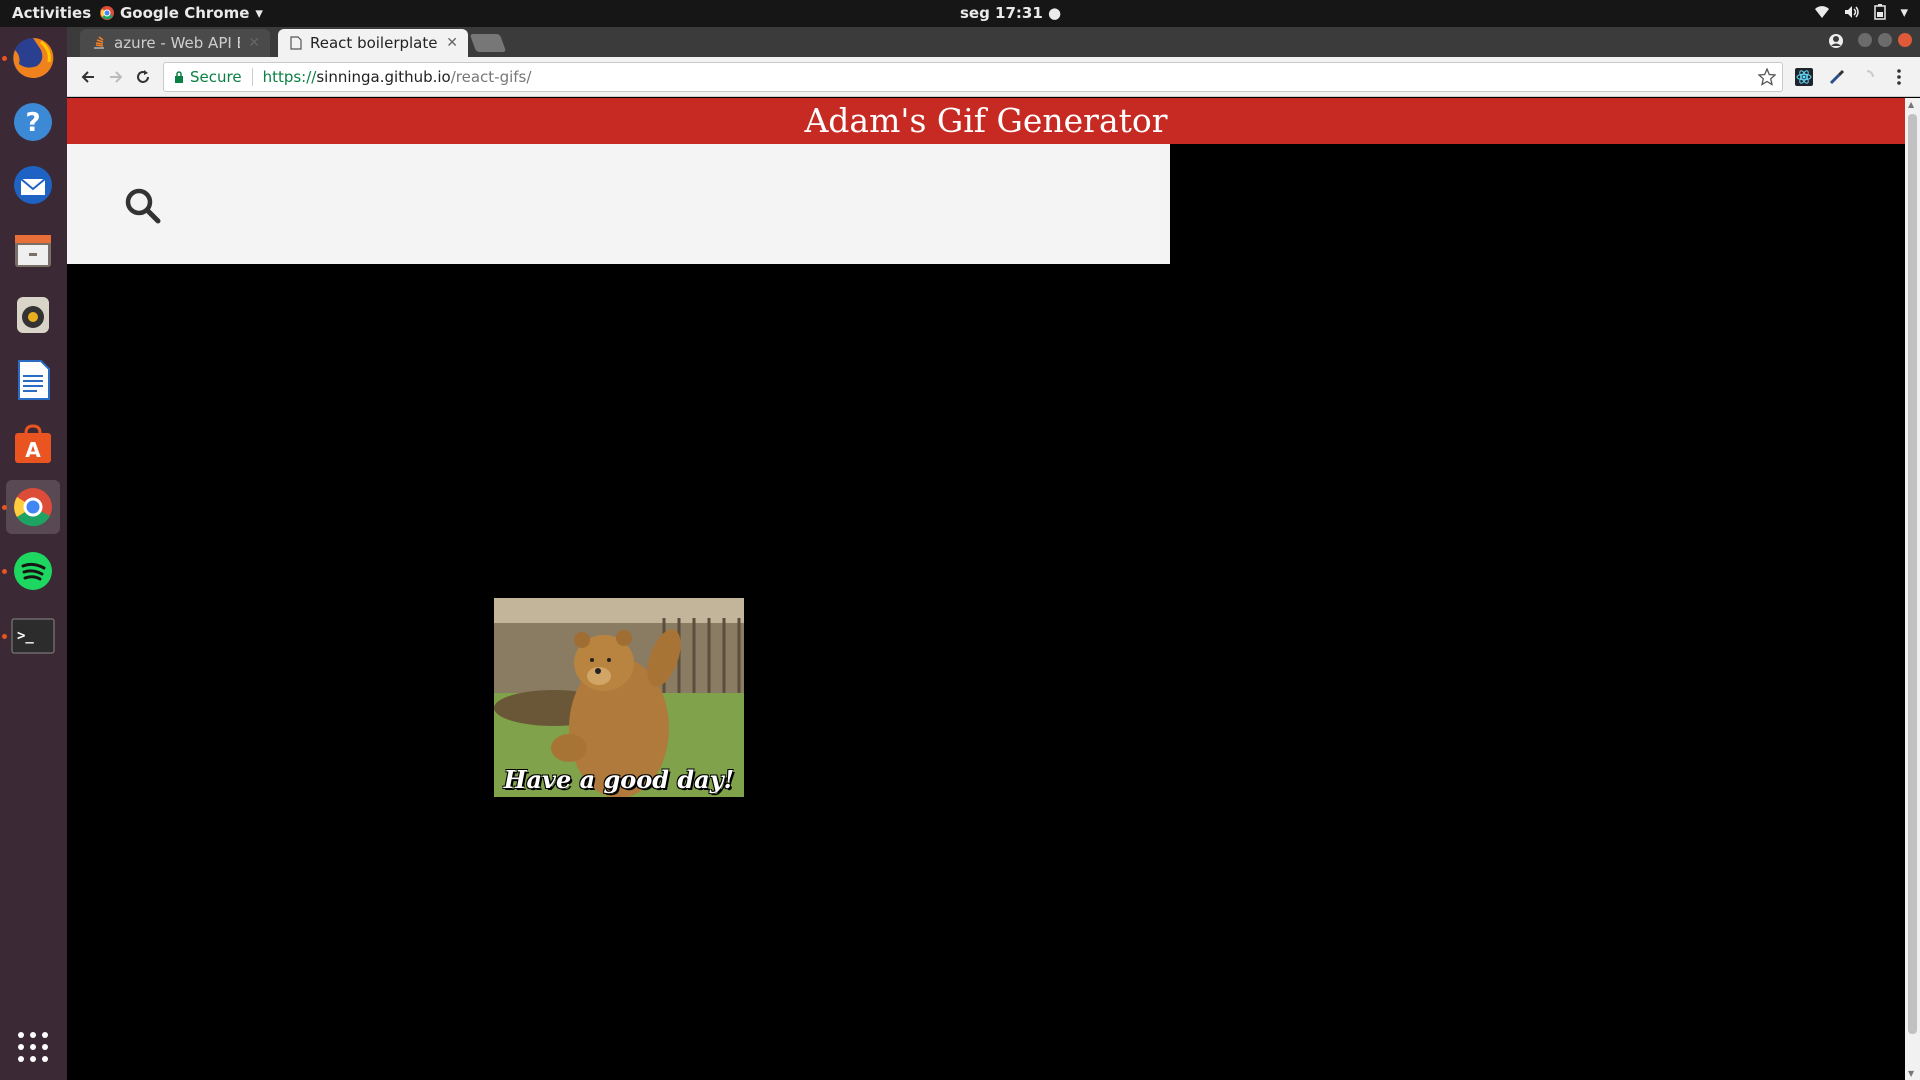 The image size is (1920, 1080). I want to click on thunderbird-icon, so click(33, 185).